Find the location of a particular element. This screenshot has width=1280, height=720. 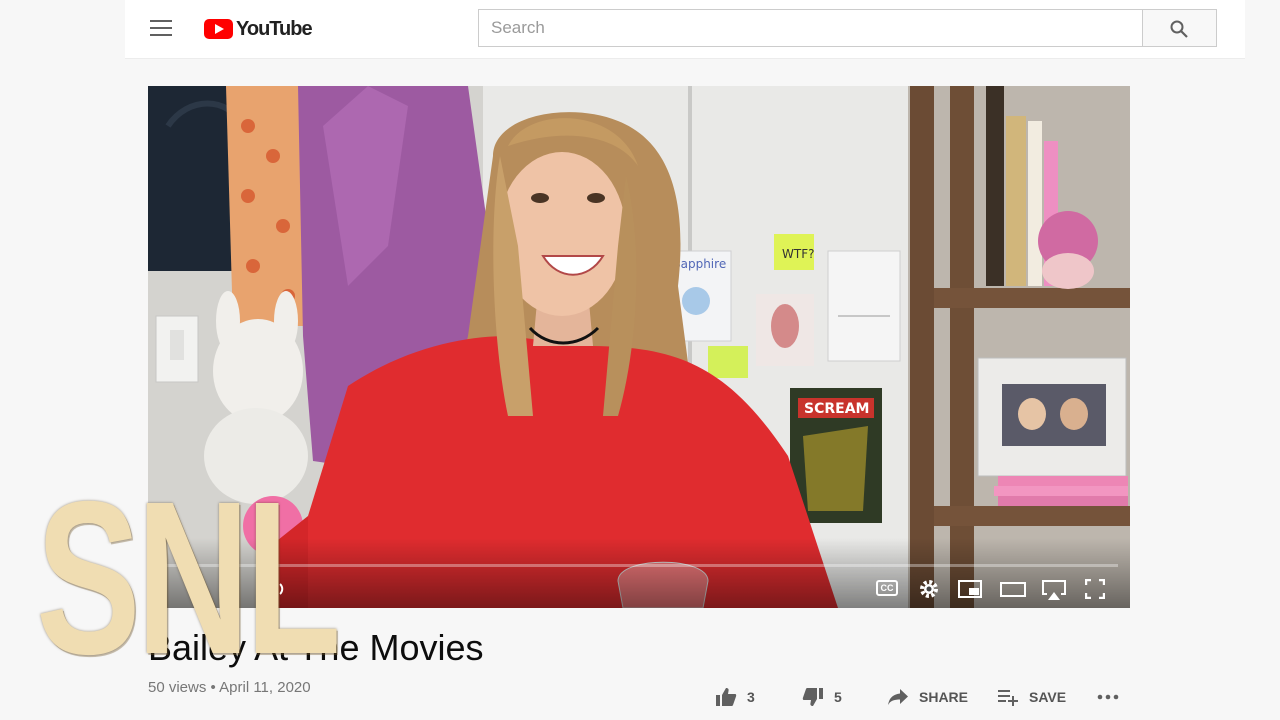

masthead: YouTube is located at coordinates (685, 29).